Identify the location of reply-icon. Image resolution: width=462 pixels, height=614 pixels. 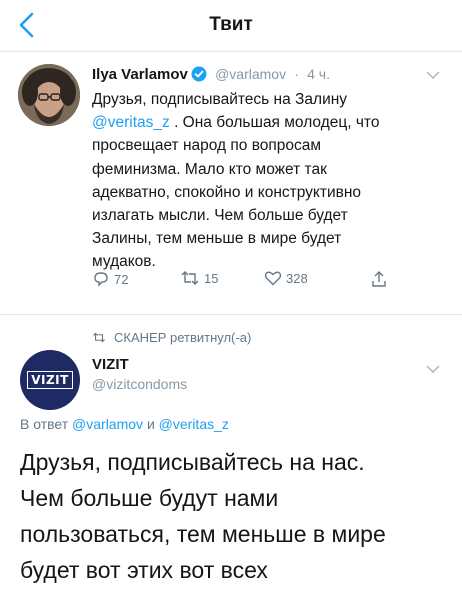
(101, 279).